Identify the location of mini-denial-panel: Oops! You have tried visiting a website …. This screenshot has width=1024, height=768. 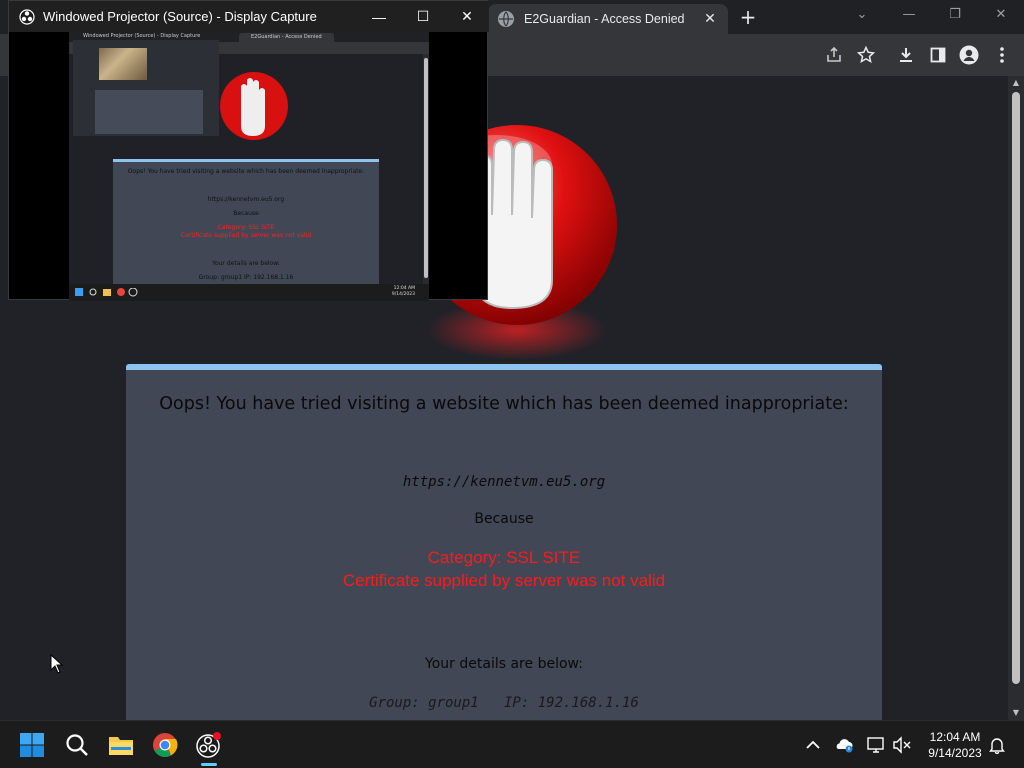
(246, 221).